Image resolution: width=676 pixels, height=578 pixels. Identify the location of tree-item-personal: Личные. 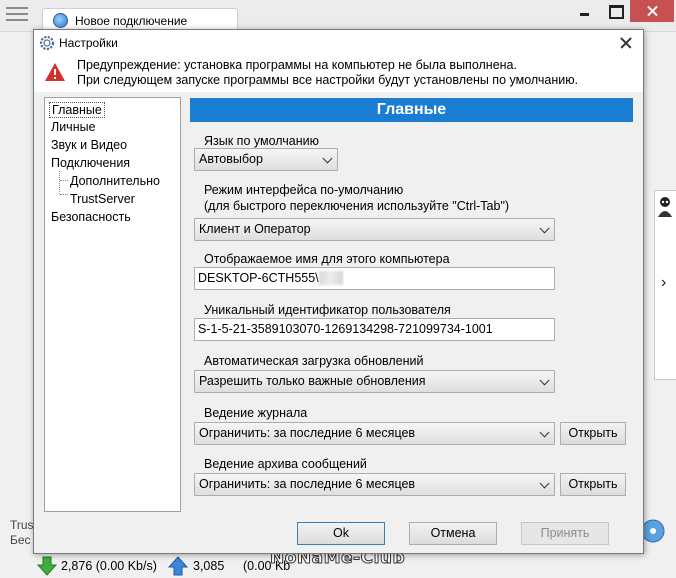
(73, 127).